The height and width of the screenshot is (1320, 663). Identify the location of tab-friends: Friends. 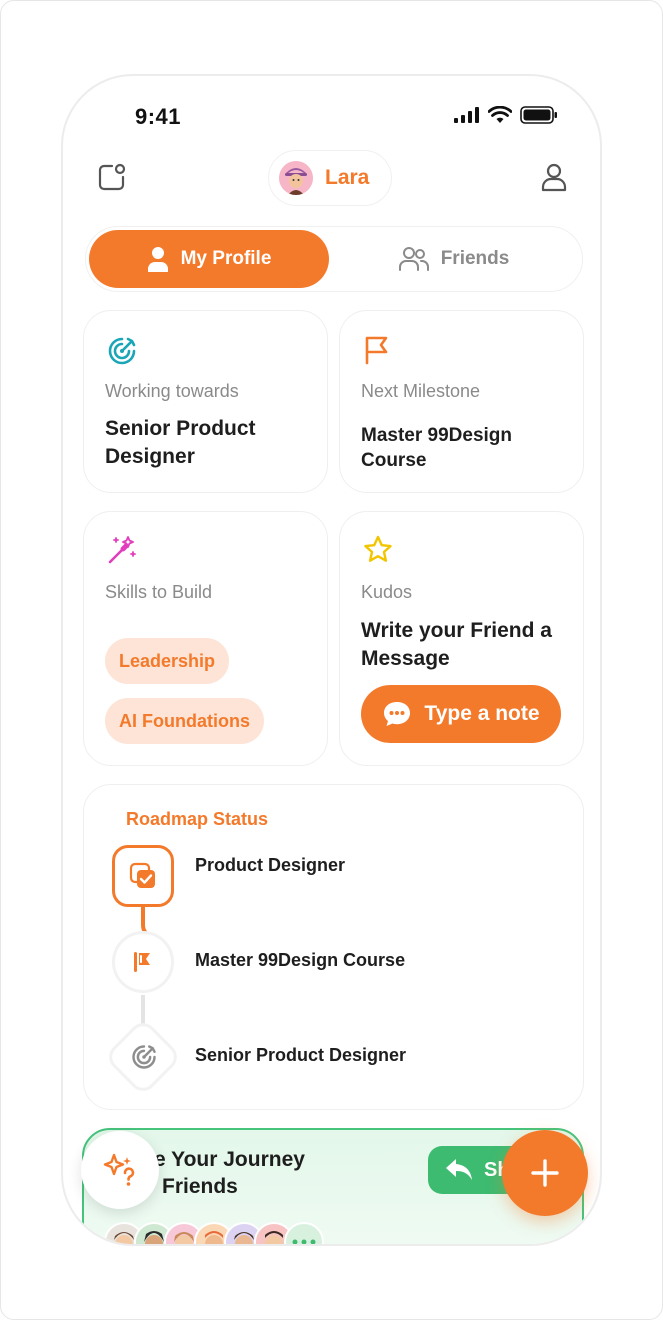
(454, 259).